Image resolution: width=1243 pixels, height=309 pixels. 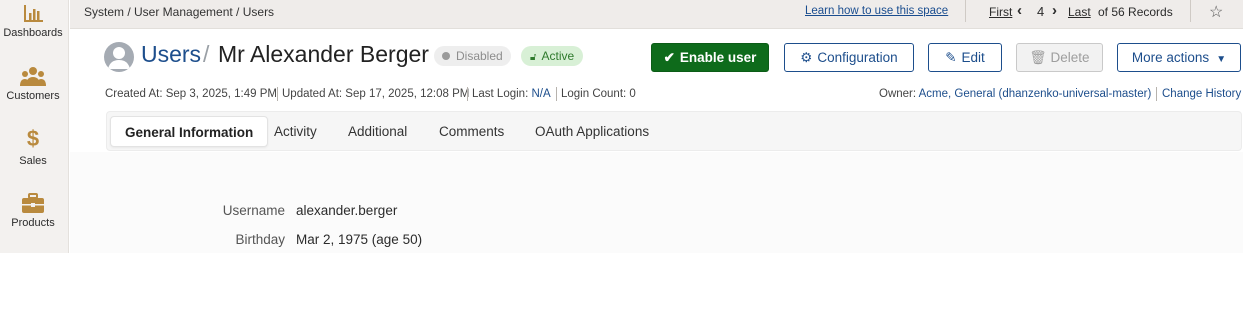 I want to click on sidebar-item-products: Products, so click(x=33, y=211).